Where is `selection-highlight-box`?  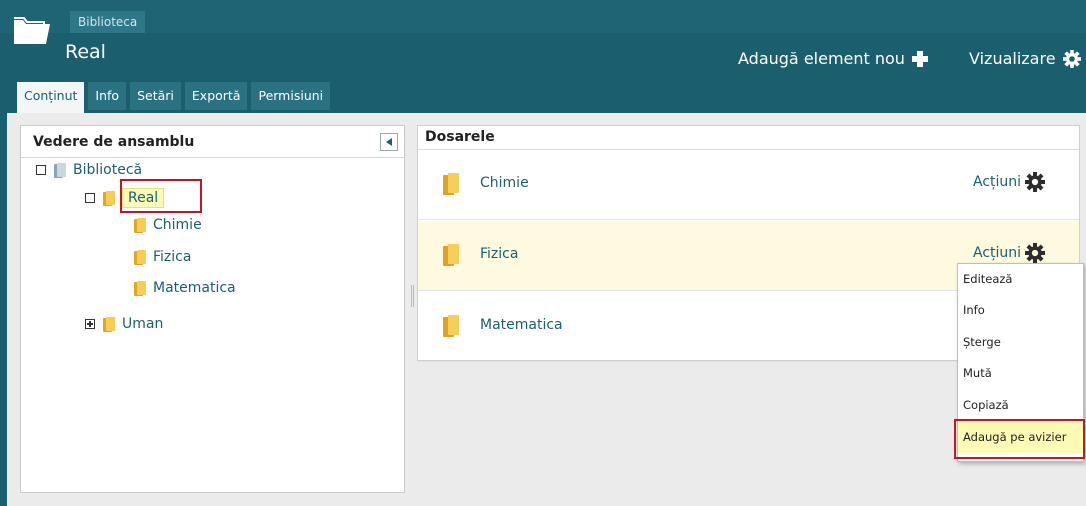
selection-highlight-box is located at coordinates (161, 196).